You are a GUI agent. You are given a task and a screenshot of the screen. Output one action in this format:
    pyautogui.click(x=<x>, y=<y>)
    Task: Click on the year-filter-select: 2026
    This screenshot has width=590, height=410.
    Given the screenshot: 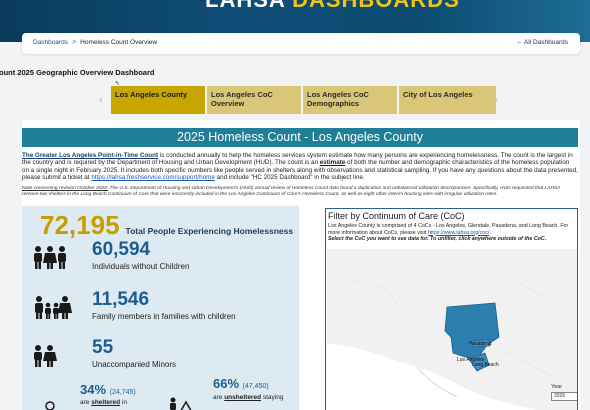 What is the action you would take?
    pyautogui.click(x=564, y=396)
    